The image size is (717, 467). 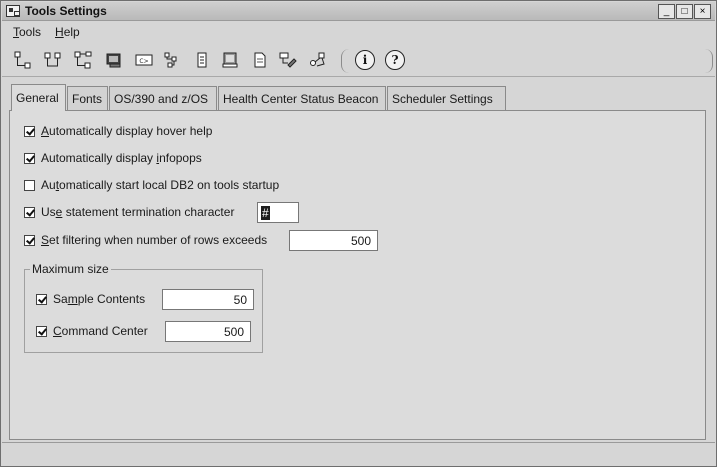 I want to click on svg-text: C>, so click(x=143, y=61).